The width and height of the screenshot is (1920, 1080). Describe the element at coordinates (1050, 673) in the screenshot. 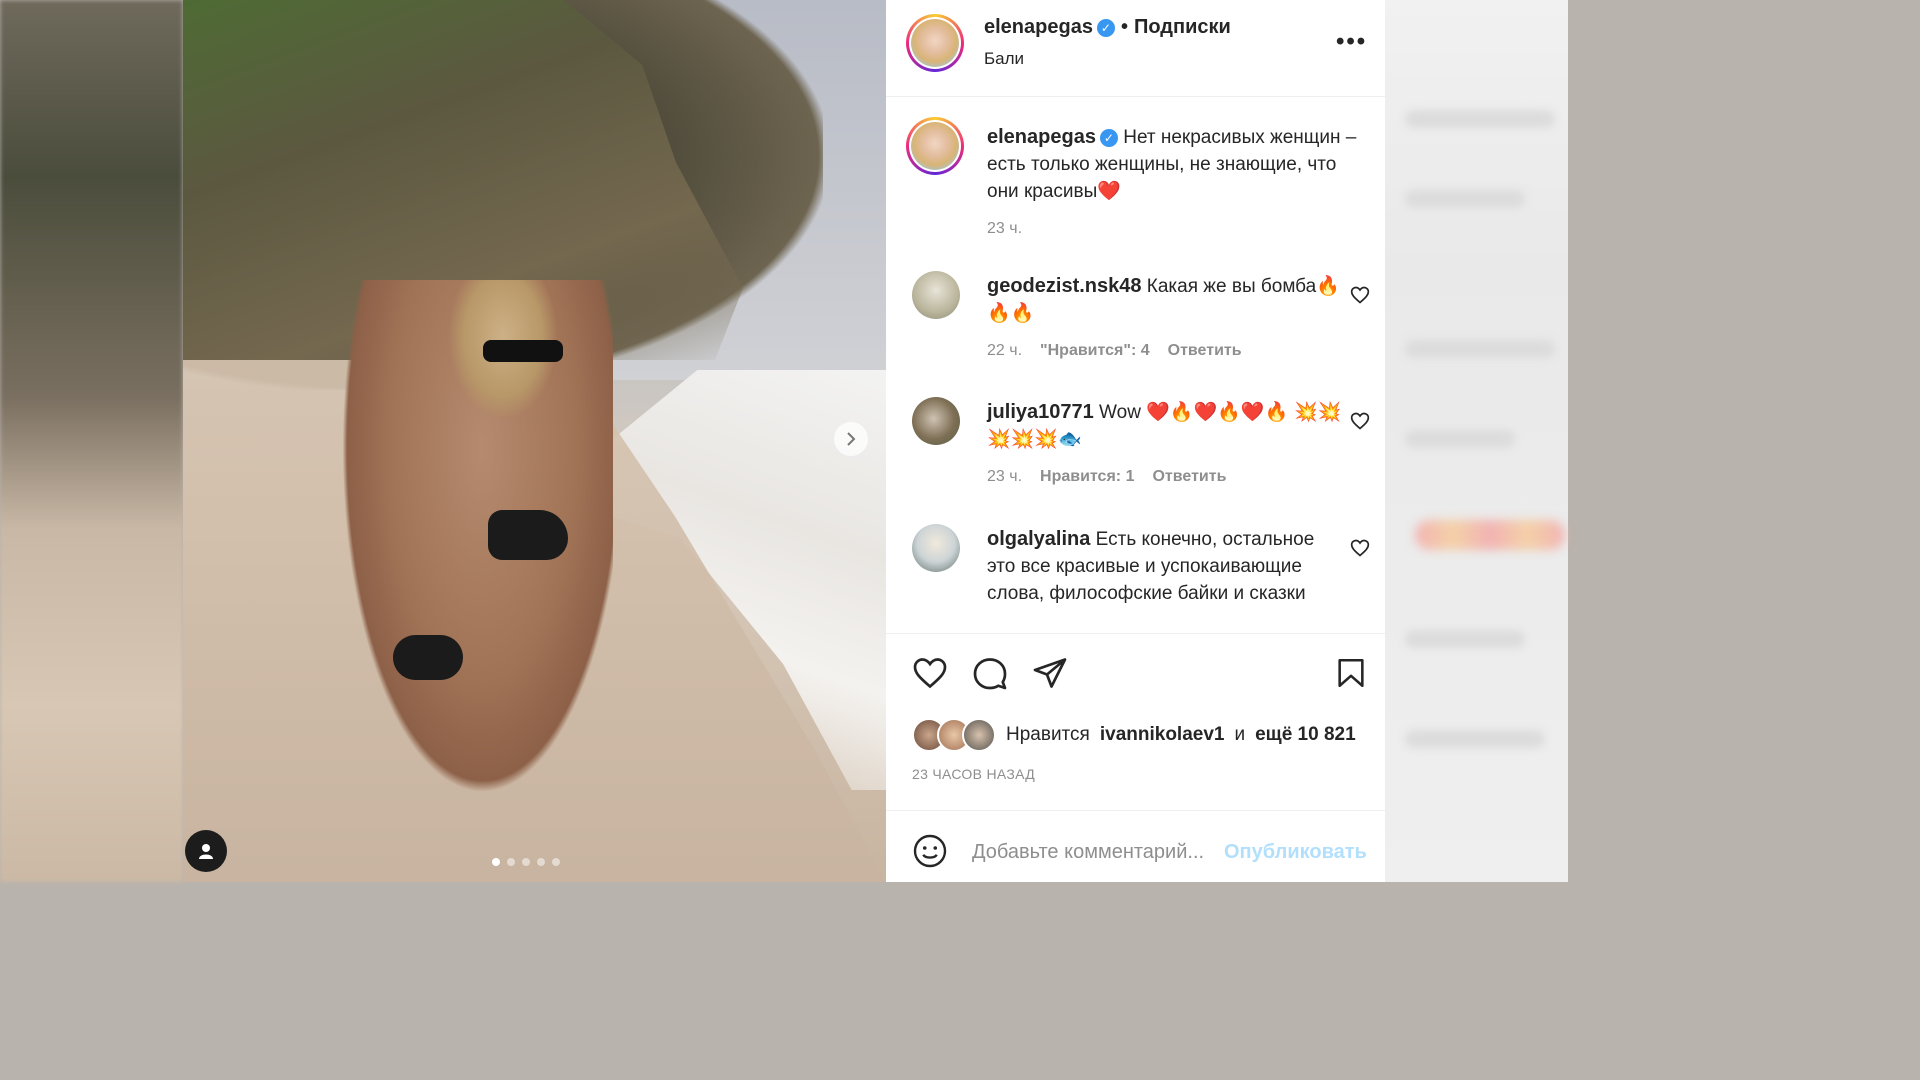

I see `share-send-icon` at that location.